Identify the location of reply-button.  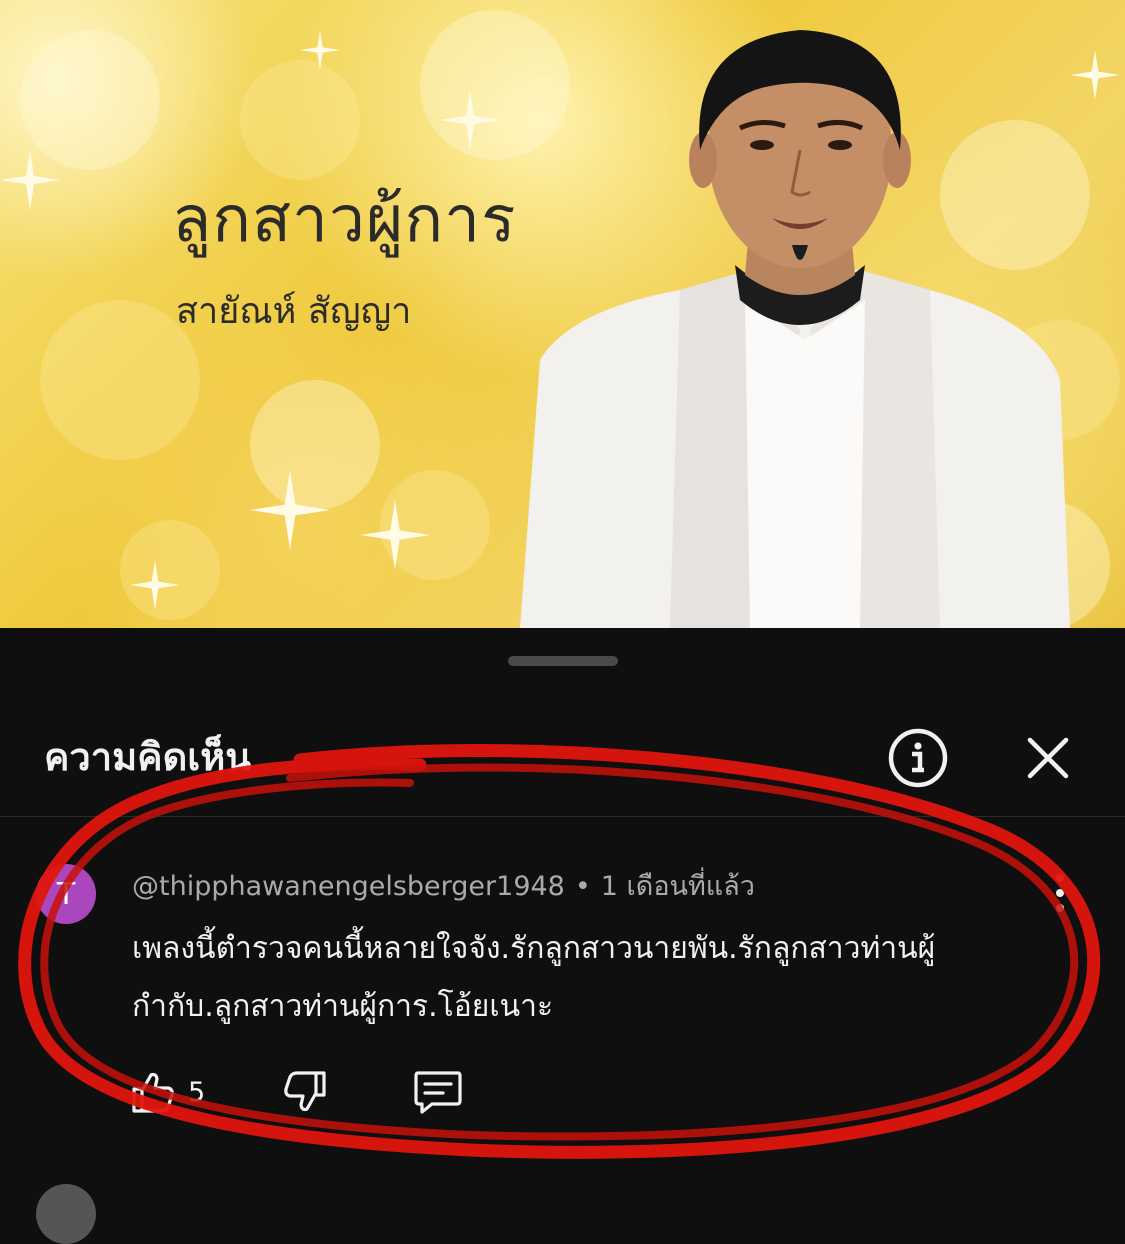
(438, 1092).